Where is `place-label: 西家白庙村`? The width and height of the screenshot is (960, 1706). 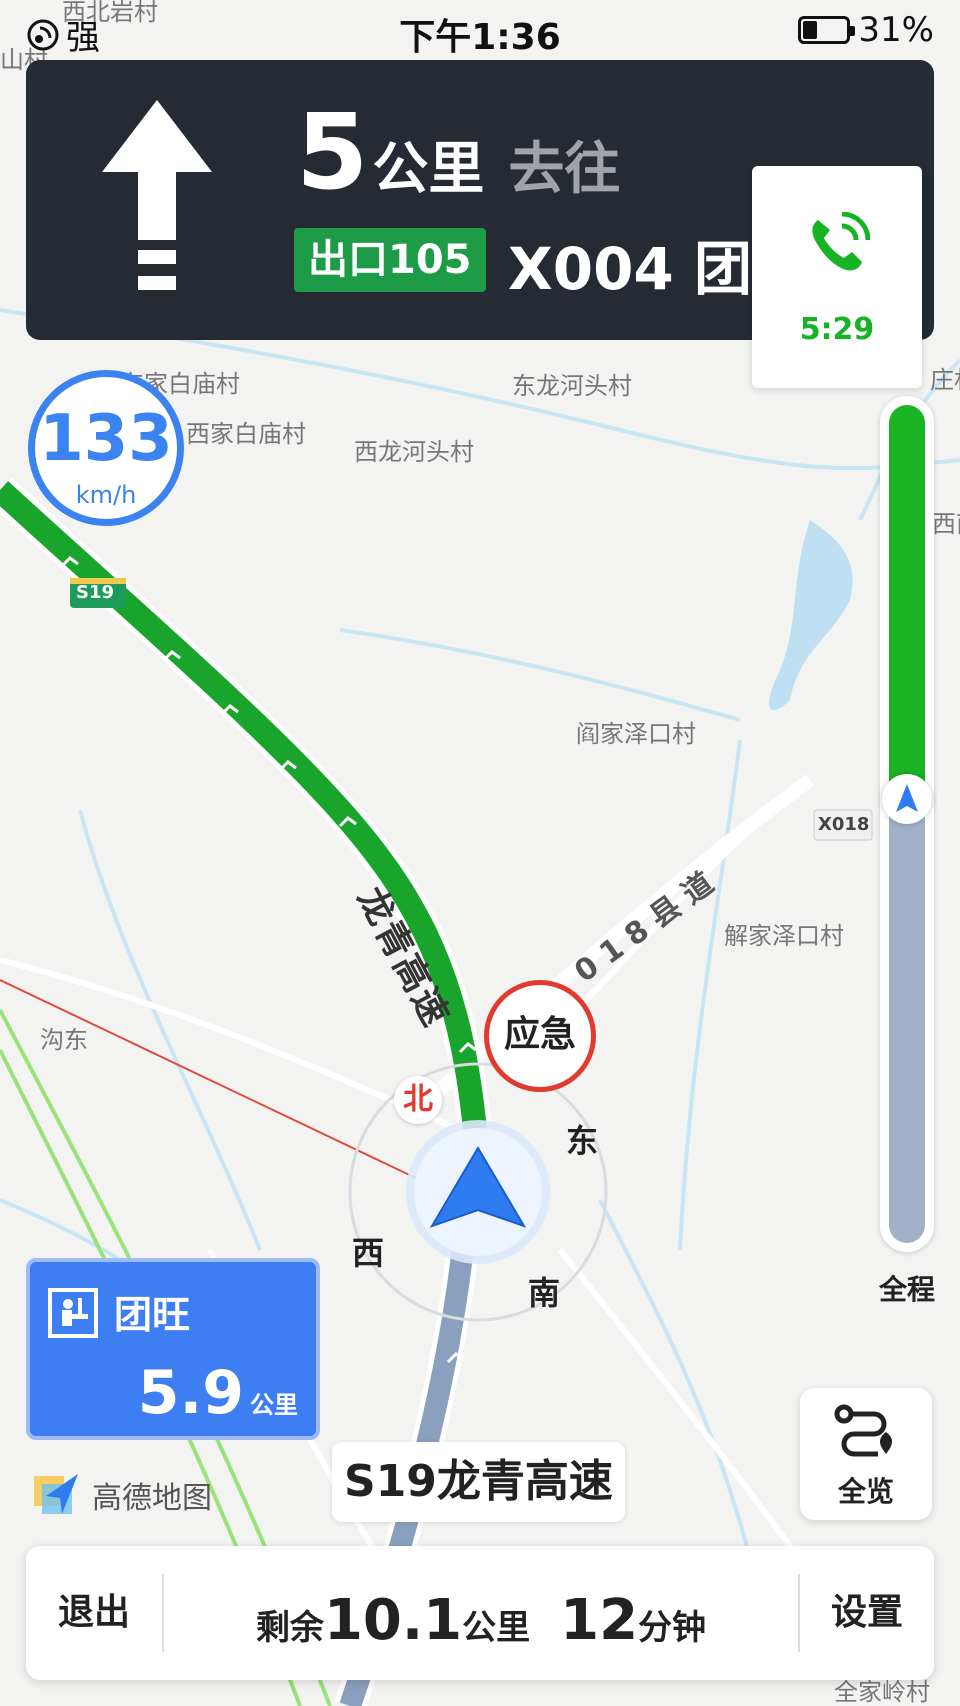
place-label: 西家白庙村 is located at coordinates (246, 434).